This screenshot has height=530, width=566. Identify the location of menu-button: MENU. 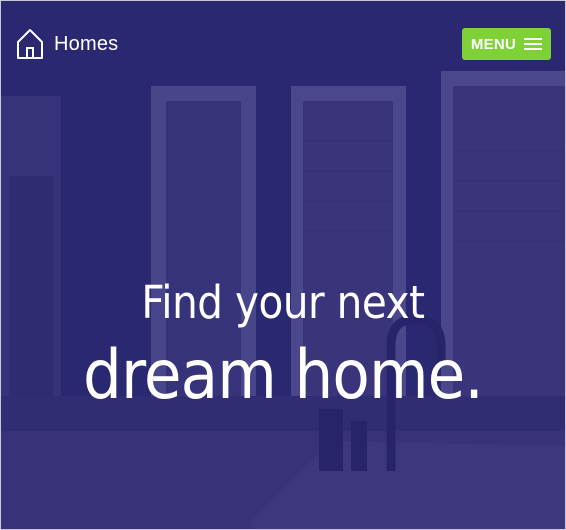
(506, 44).